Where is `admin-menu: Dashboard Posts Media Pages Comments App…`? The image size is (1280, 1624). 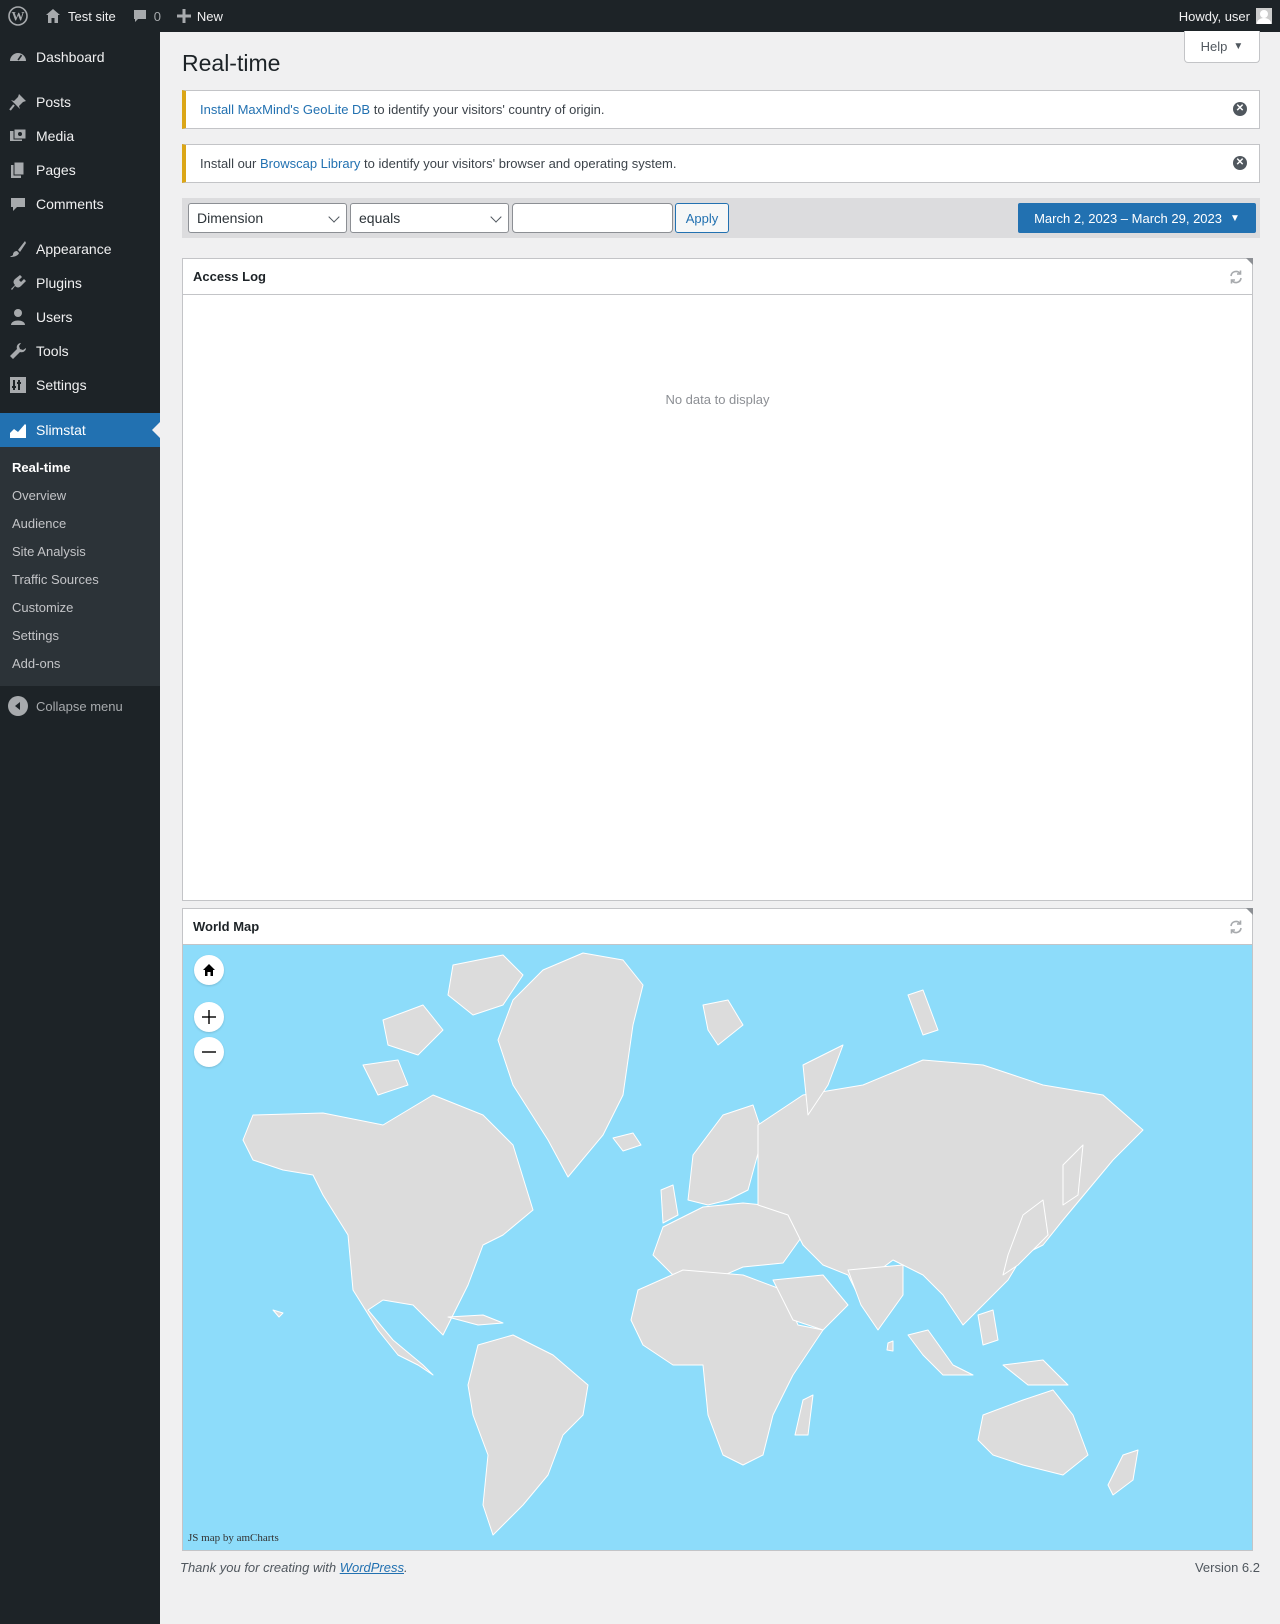
admin-menu: Dashboard Posts Media Pages Comments App… is located at coordinates (80, 828).